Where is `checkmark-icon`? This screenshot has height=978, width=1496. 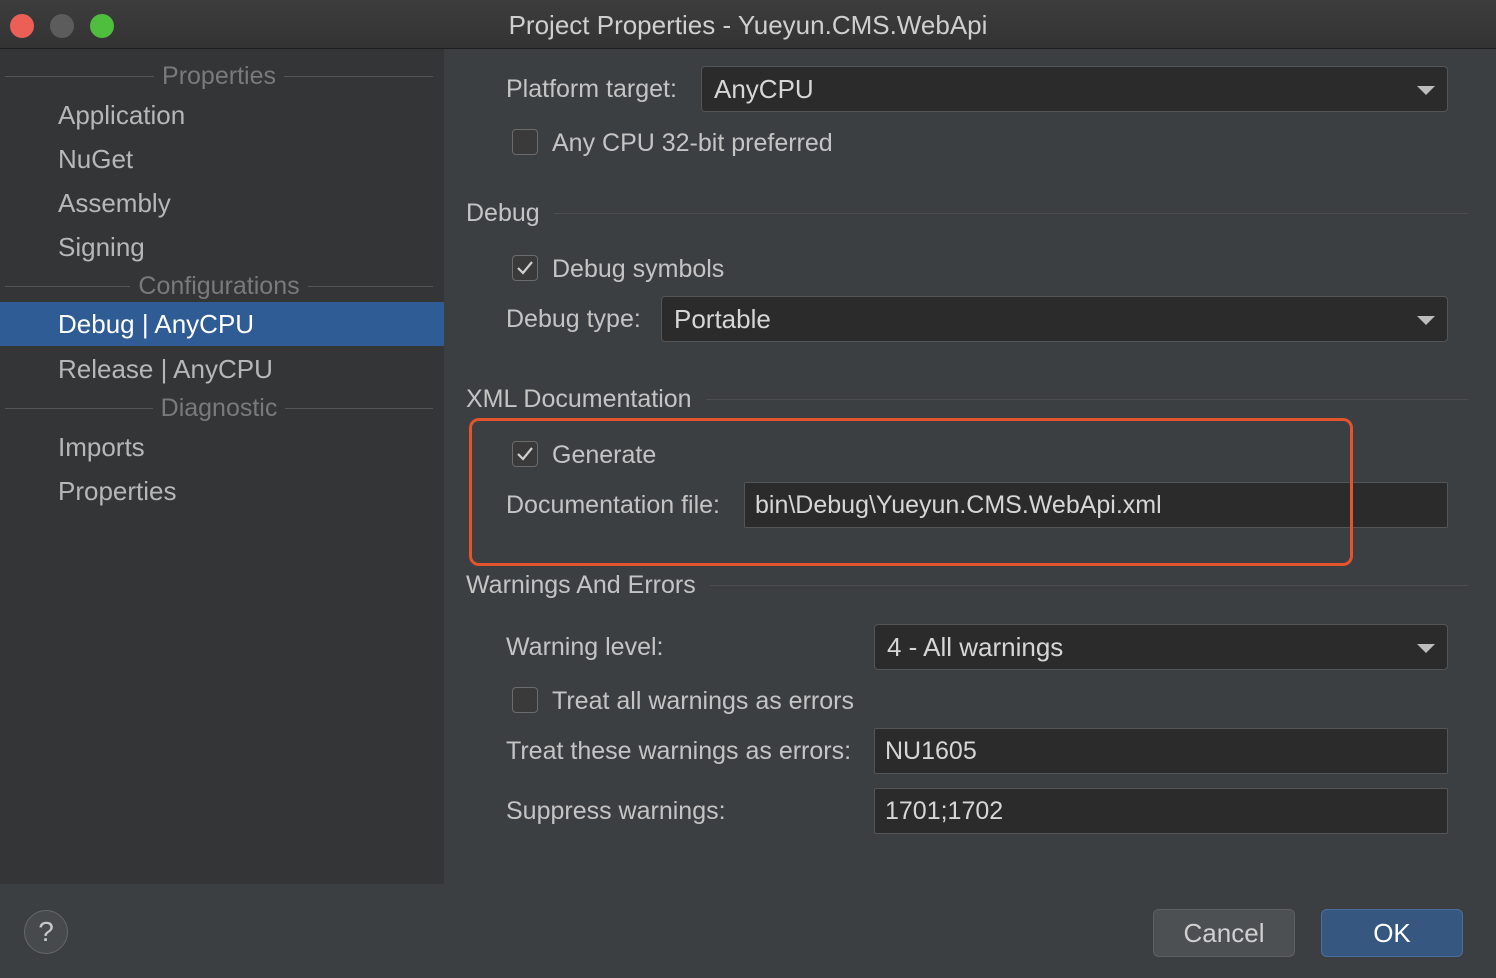
checkmark-icon is located at coordinates (525, 268).